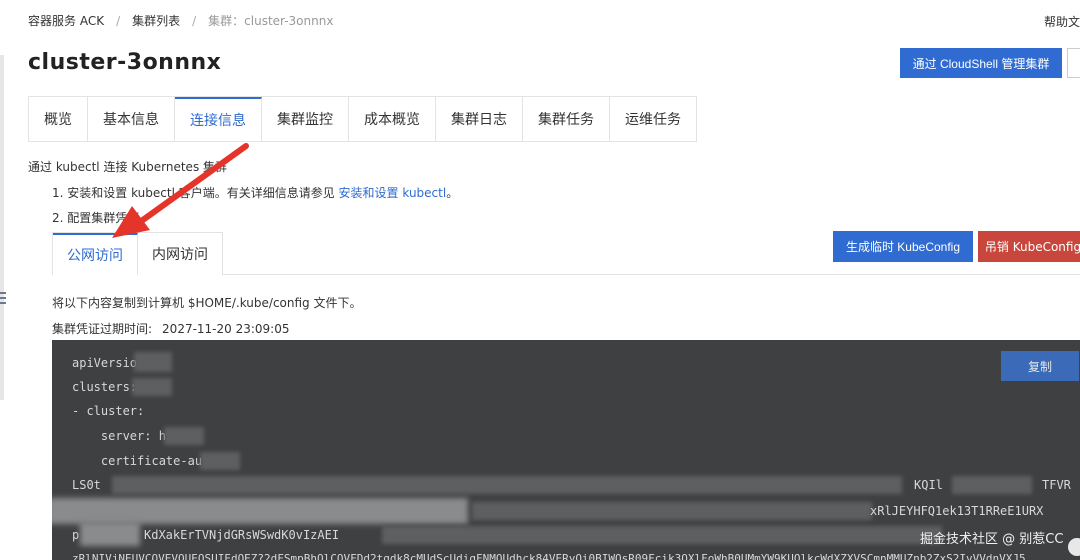 Image resolution: width=1080 pixels, height=560 pixels. Describe the element at coordinates (651, 274) in the screenshot. I see `tab-divider` at that location.